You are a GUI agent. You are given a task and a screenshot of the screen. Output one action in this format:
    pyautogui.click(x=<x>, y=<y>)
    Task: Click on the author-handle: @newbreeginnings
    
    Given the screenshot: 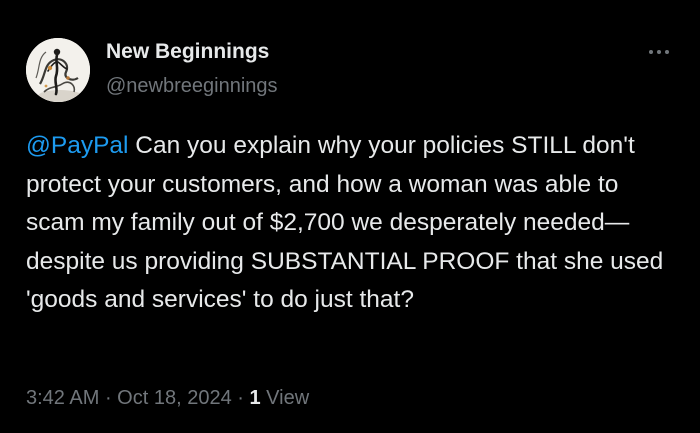 What is the action you would take?
    pyautogui.click(x=192, y=86)
    